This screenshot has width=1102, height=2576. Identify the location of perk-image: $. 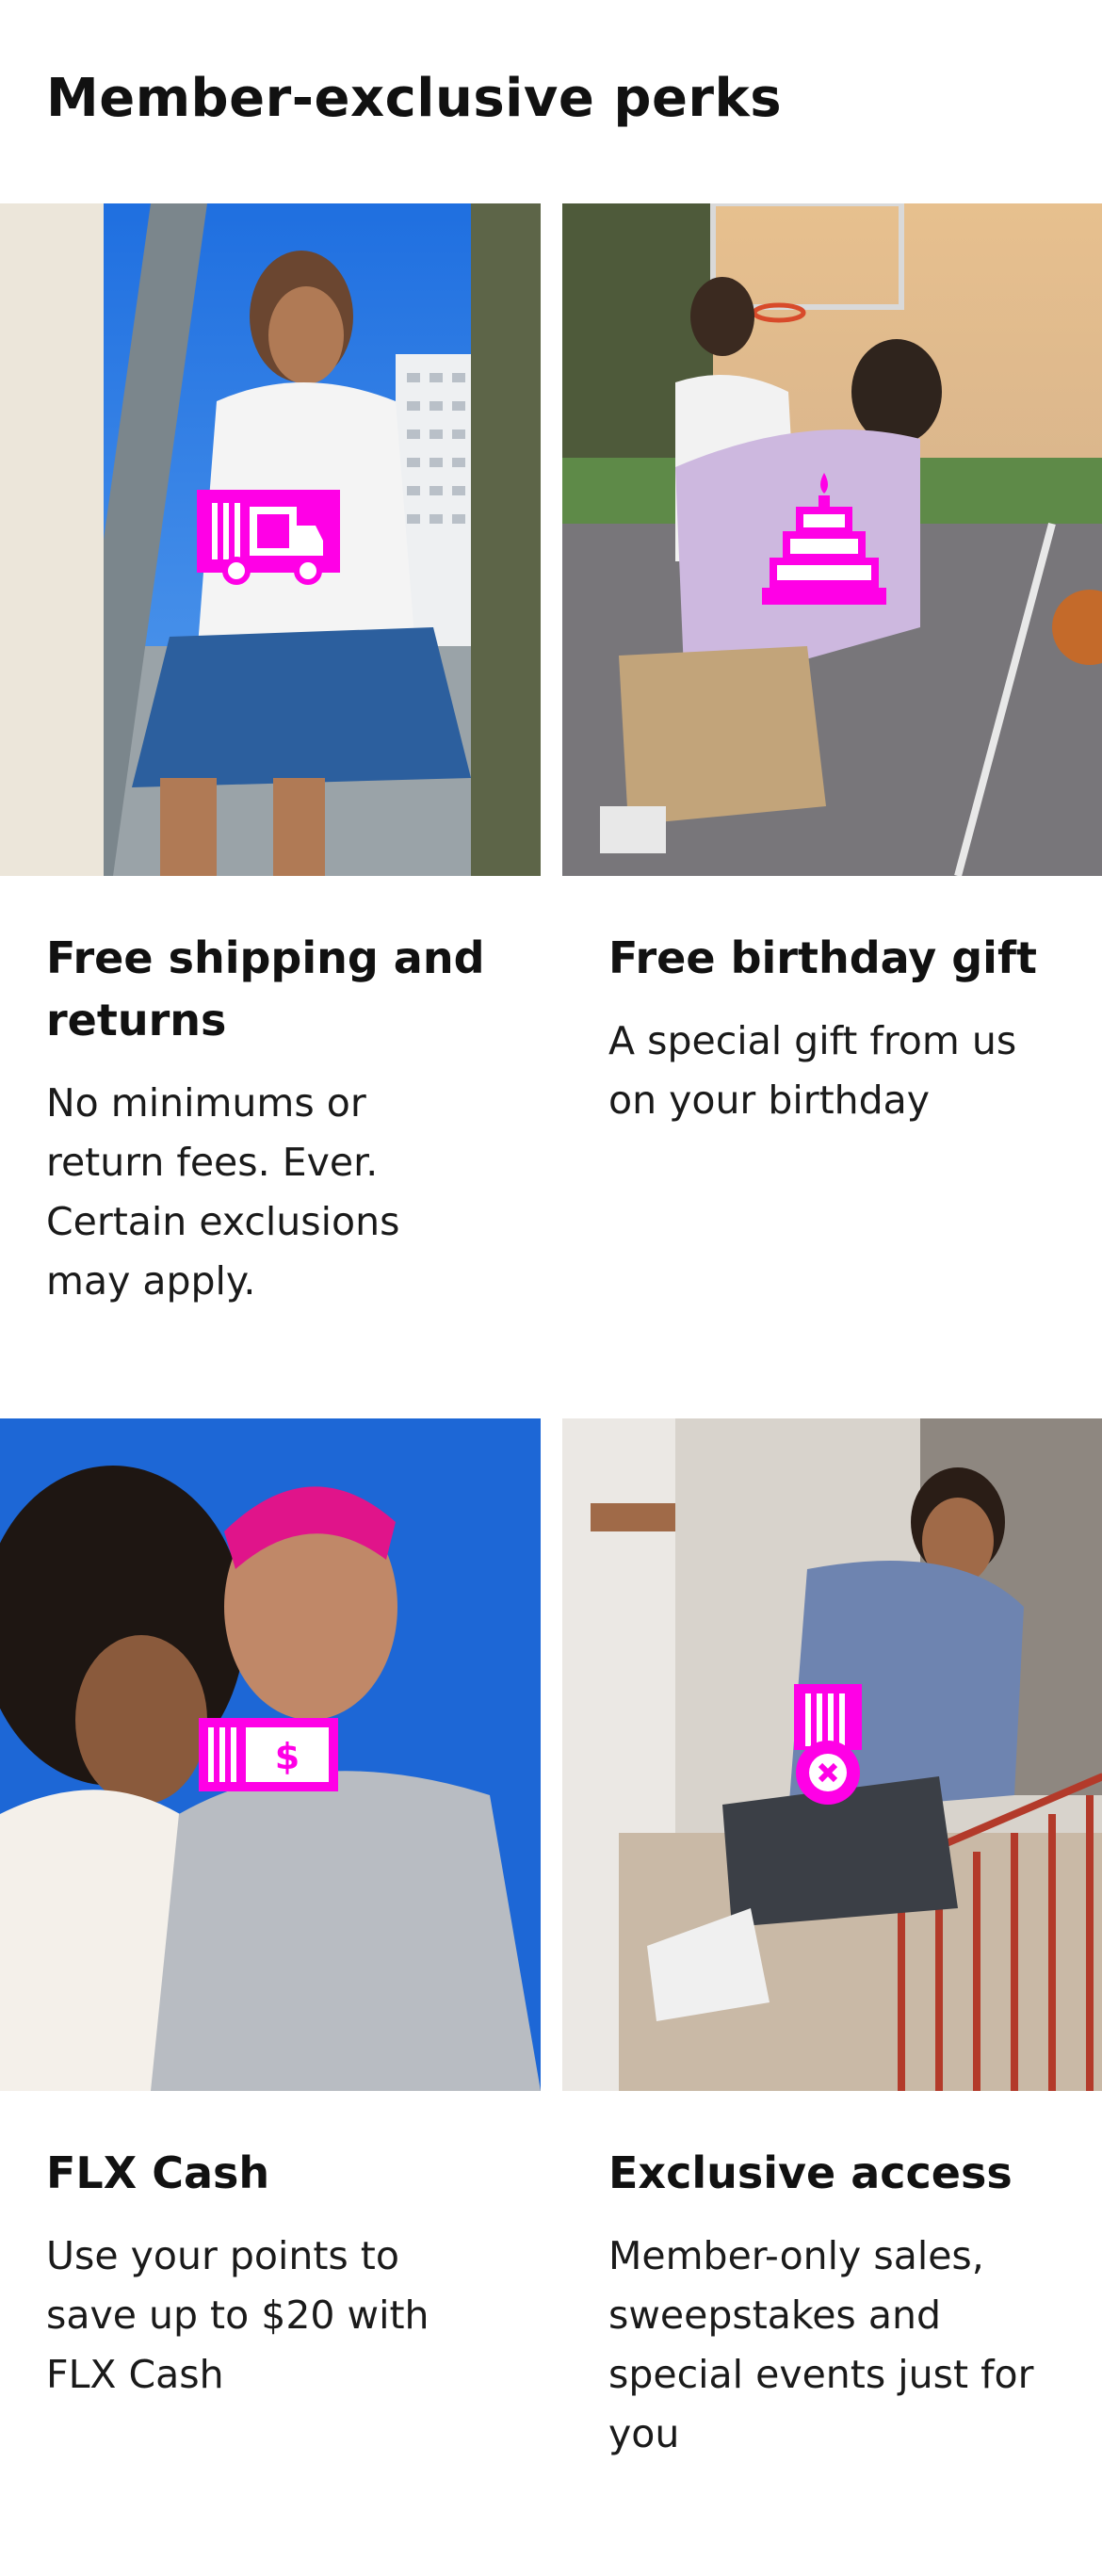
(270, 1754).